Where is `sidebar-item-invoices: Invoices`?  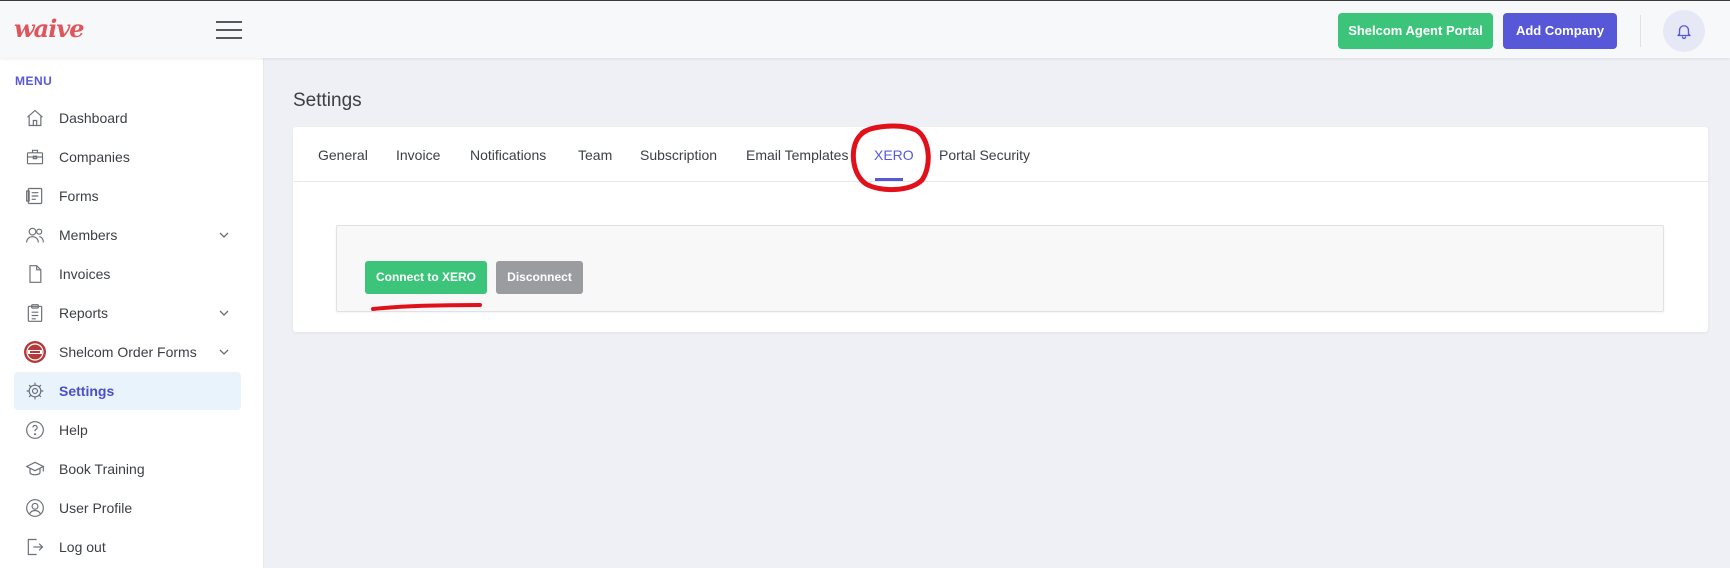
sidebar-item-invoices: Invoices is located at coordinates (127, 274).